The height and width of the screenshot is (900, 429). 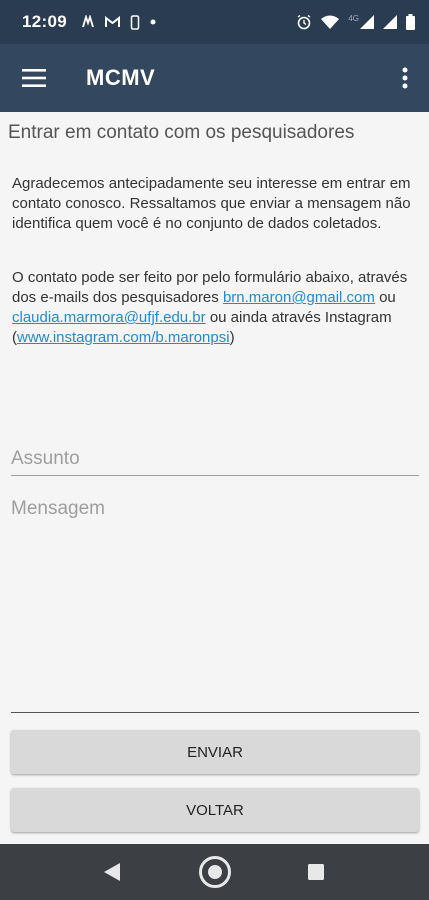 I want to click on subject-field, so click(x=215, y=460).